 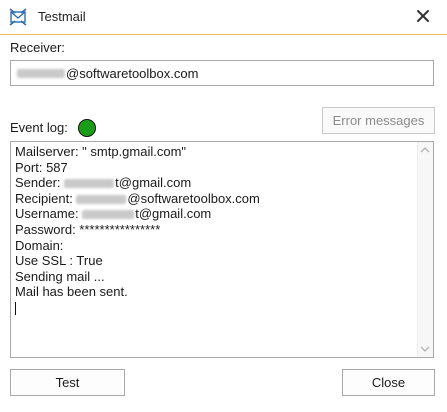 What do you see at coordinates (425, 349) in the screenshot?
I see `chevron-down-icon` at bounding box center [425, 349].